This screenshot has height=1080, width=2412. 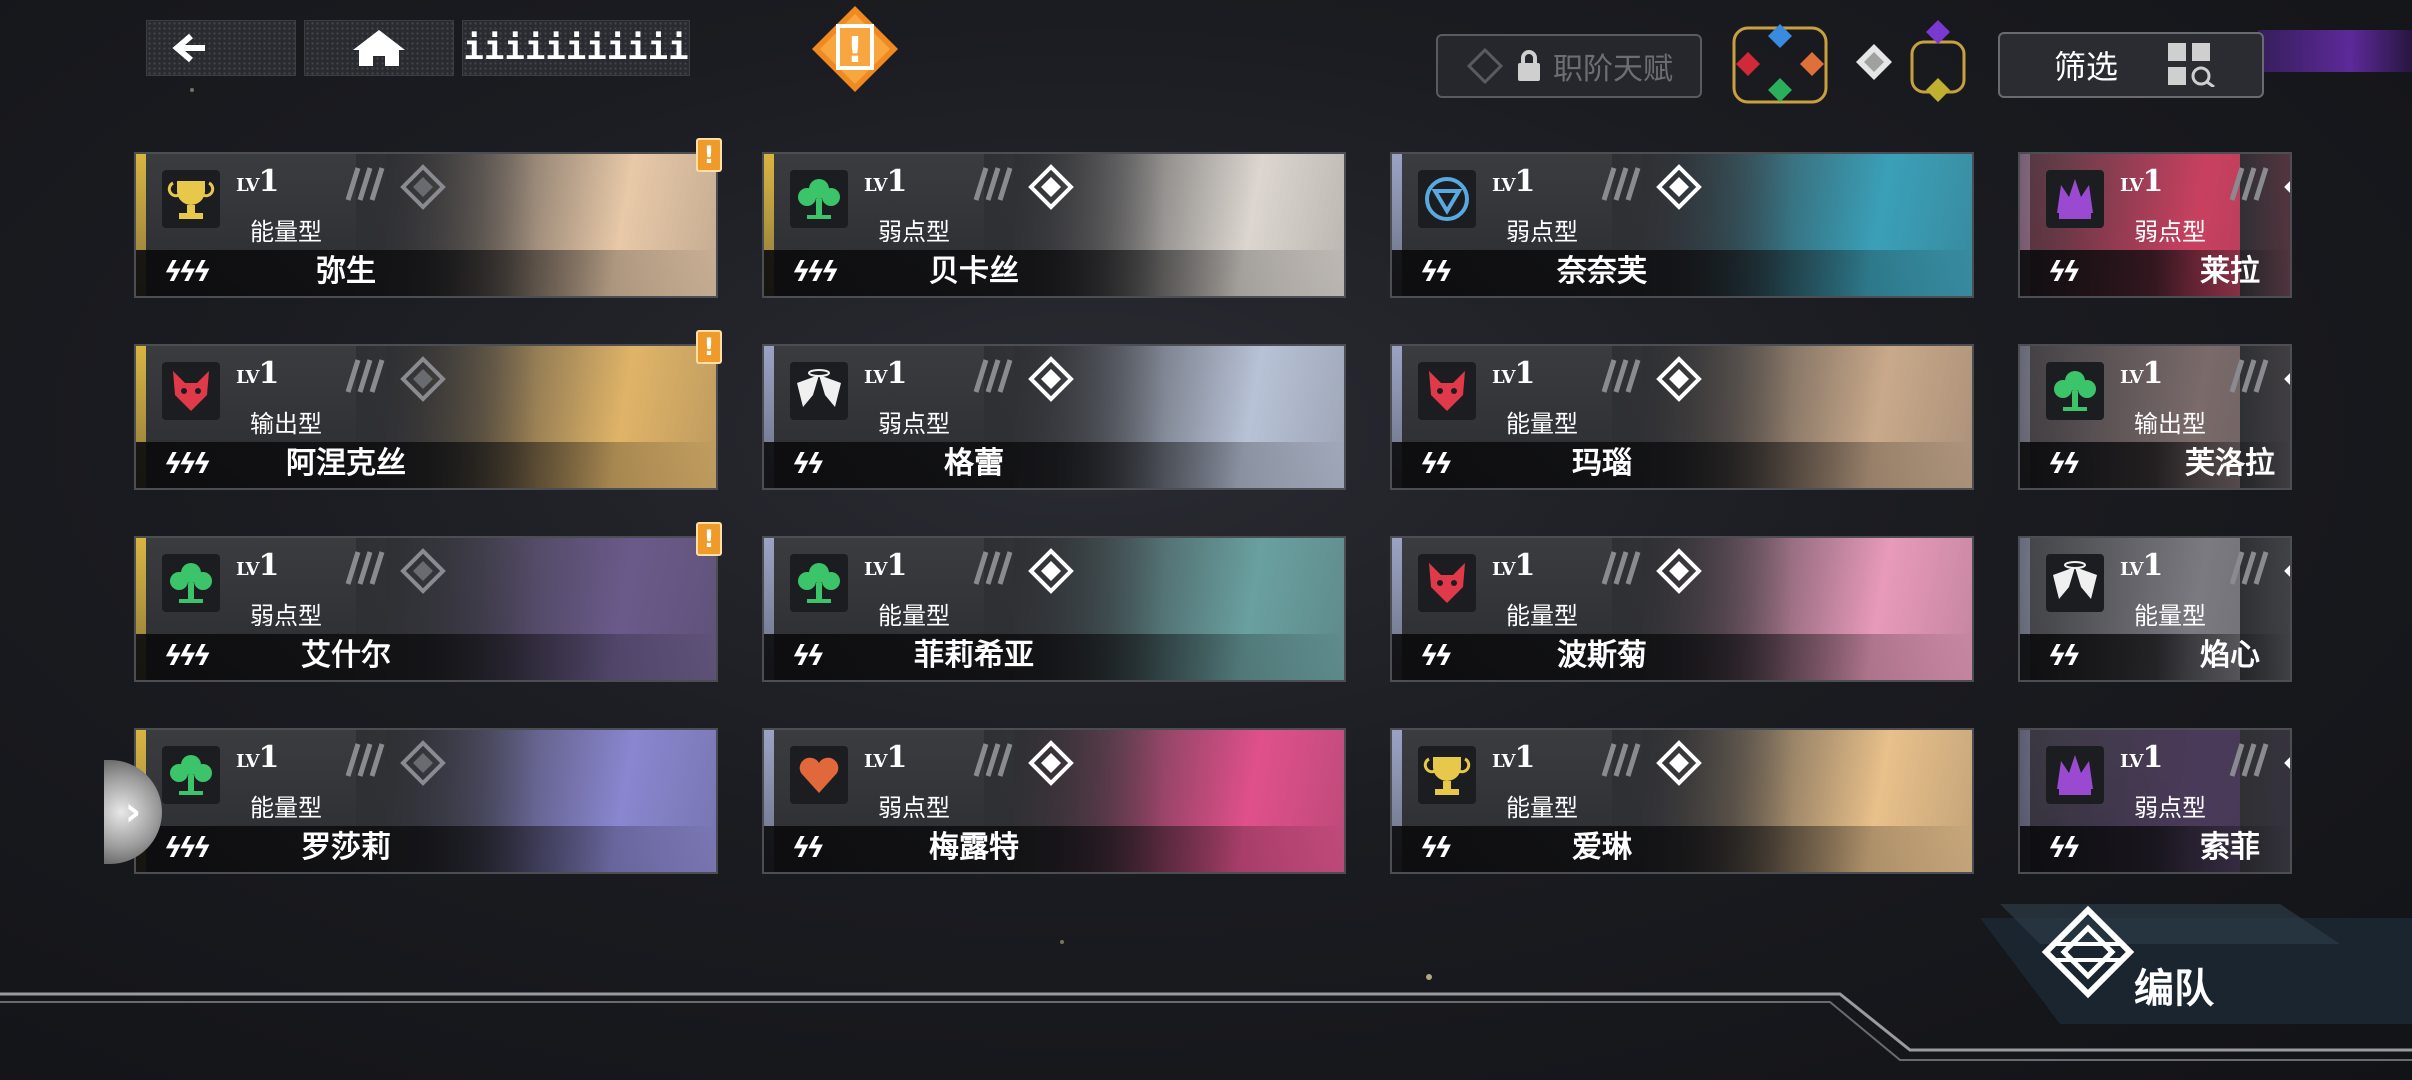 What do you see at coordinates (426, 417) in the screenshot?
I see `character-card: LV1 输出型 ϟϟϟ 阿涅克丝` at bounding box center [426, 417].